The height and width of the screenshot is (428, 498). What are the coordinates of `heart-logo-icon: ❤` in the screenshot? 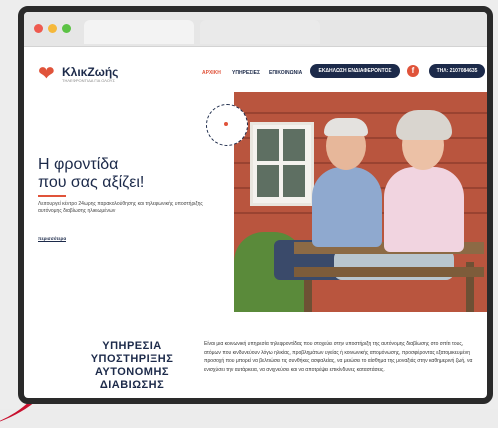 It's located at (46, 74).